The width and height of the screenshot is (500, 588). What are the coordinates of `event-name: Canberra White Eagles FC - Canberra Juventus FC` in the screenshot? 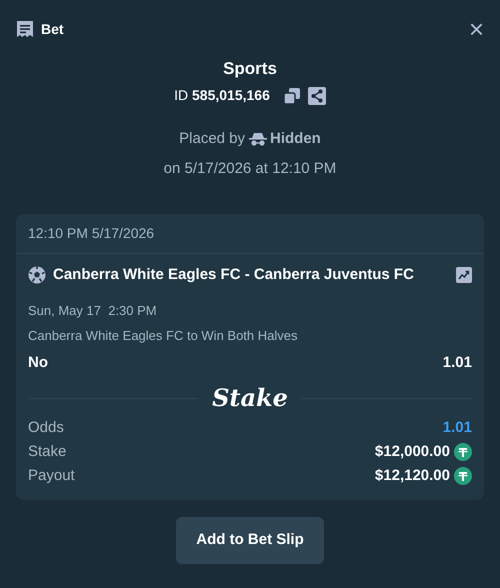 It's located at (233, 275).